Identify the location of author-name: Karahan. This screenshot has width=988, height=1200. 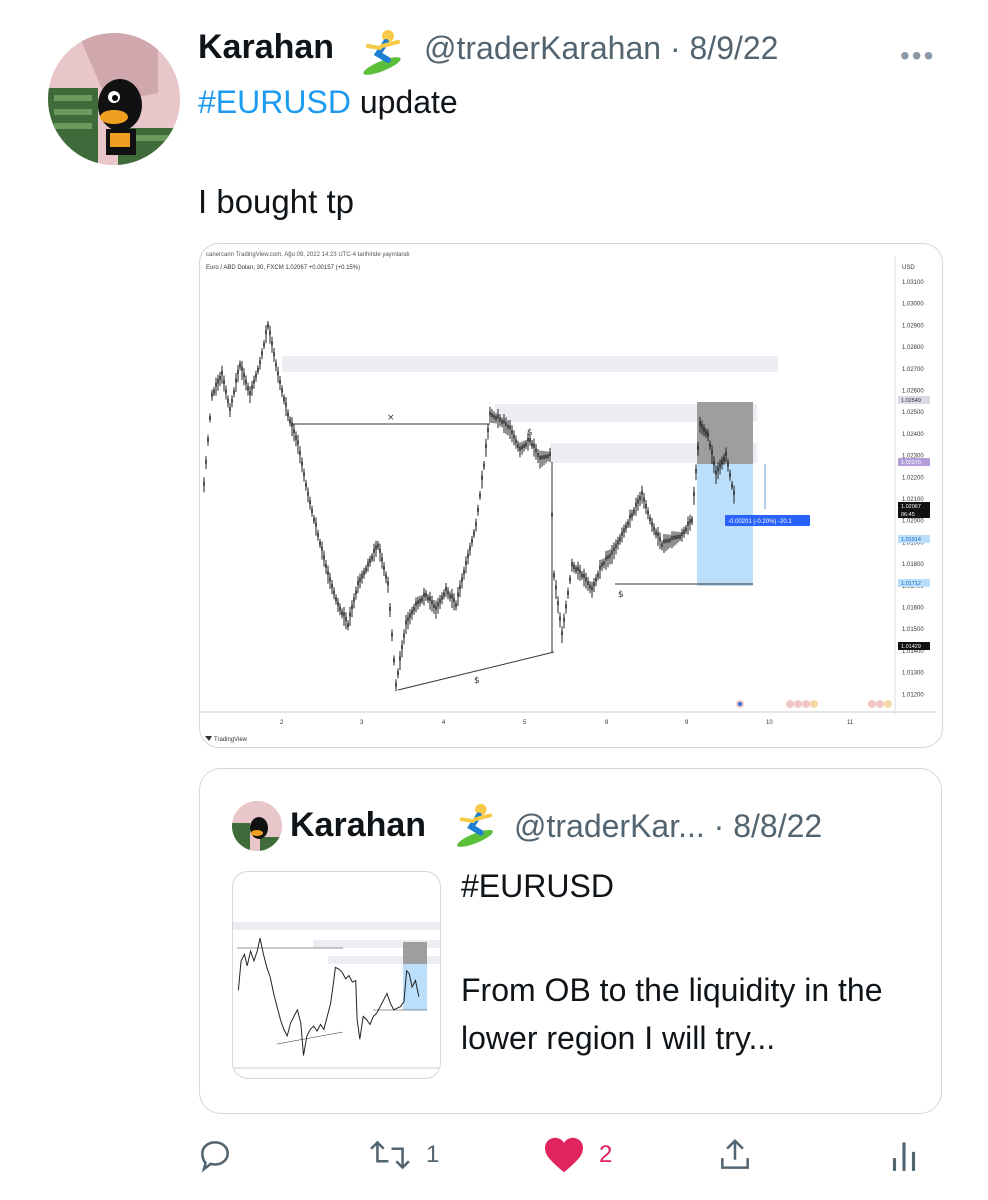
(266, 47).